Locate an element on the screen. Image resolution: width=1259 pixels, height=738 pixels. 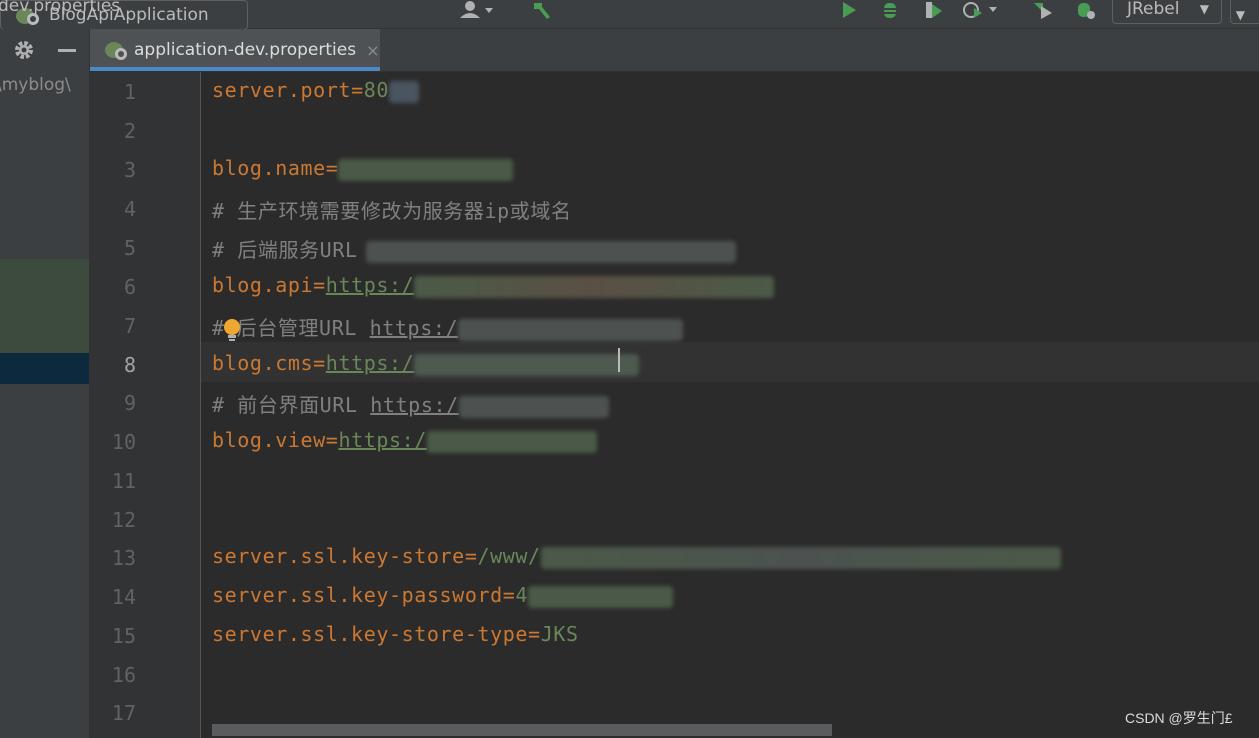
property-value: 4 is located at coordinates (522, 595).